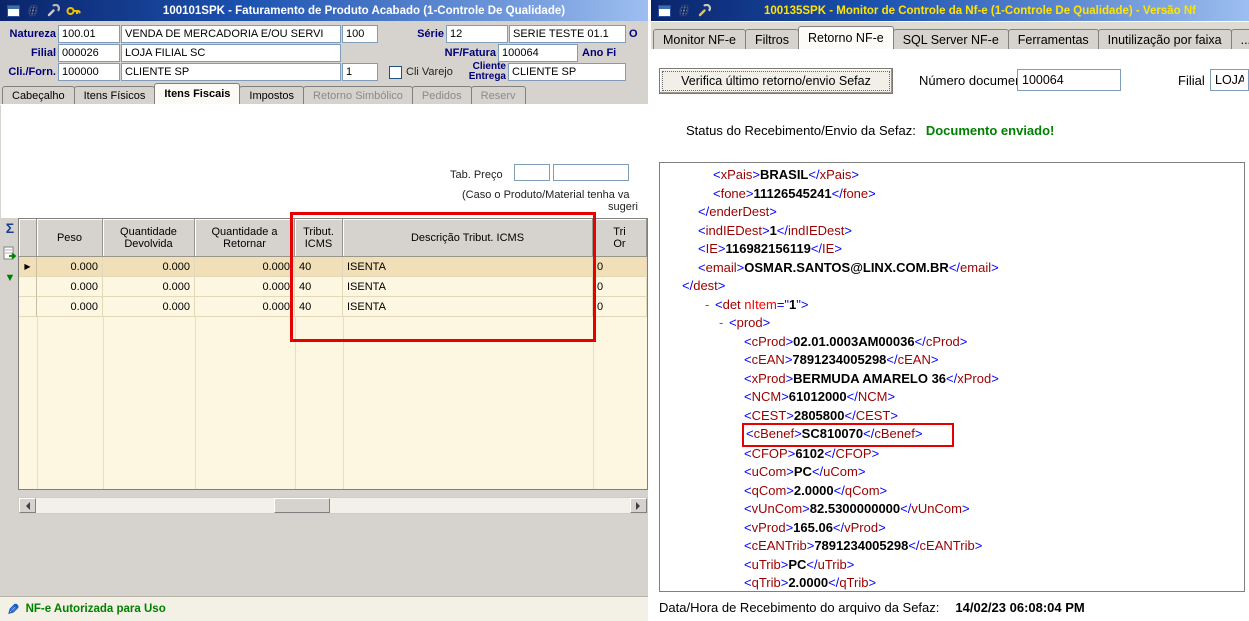 This screenshot has height=621, width=1249. I want to click on tab-item: SQL Server NF-e, so click(950, 39).